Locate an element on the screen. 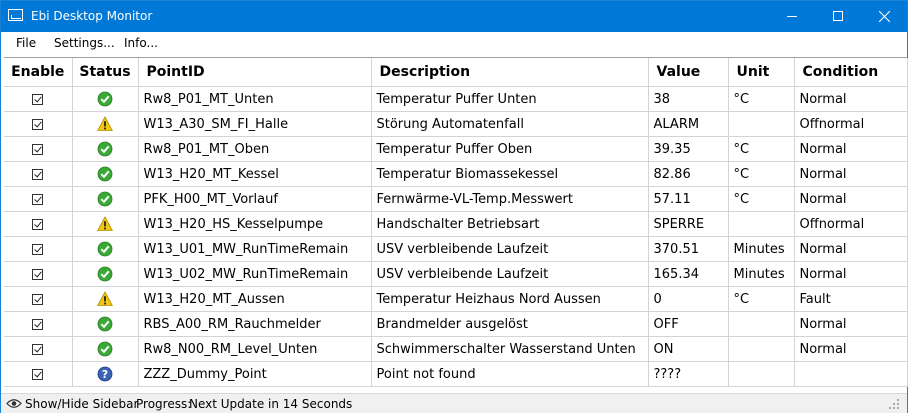 The width and height of the screenshot is (908, 413). value-cell: ALARM is located at coordinates (688, 124).